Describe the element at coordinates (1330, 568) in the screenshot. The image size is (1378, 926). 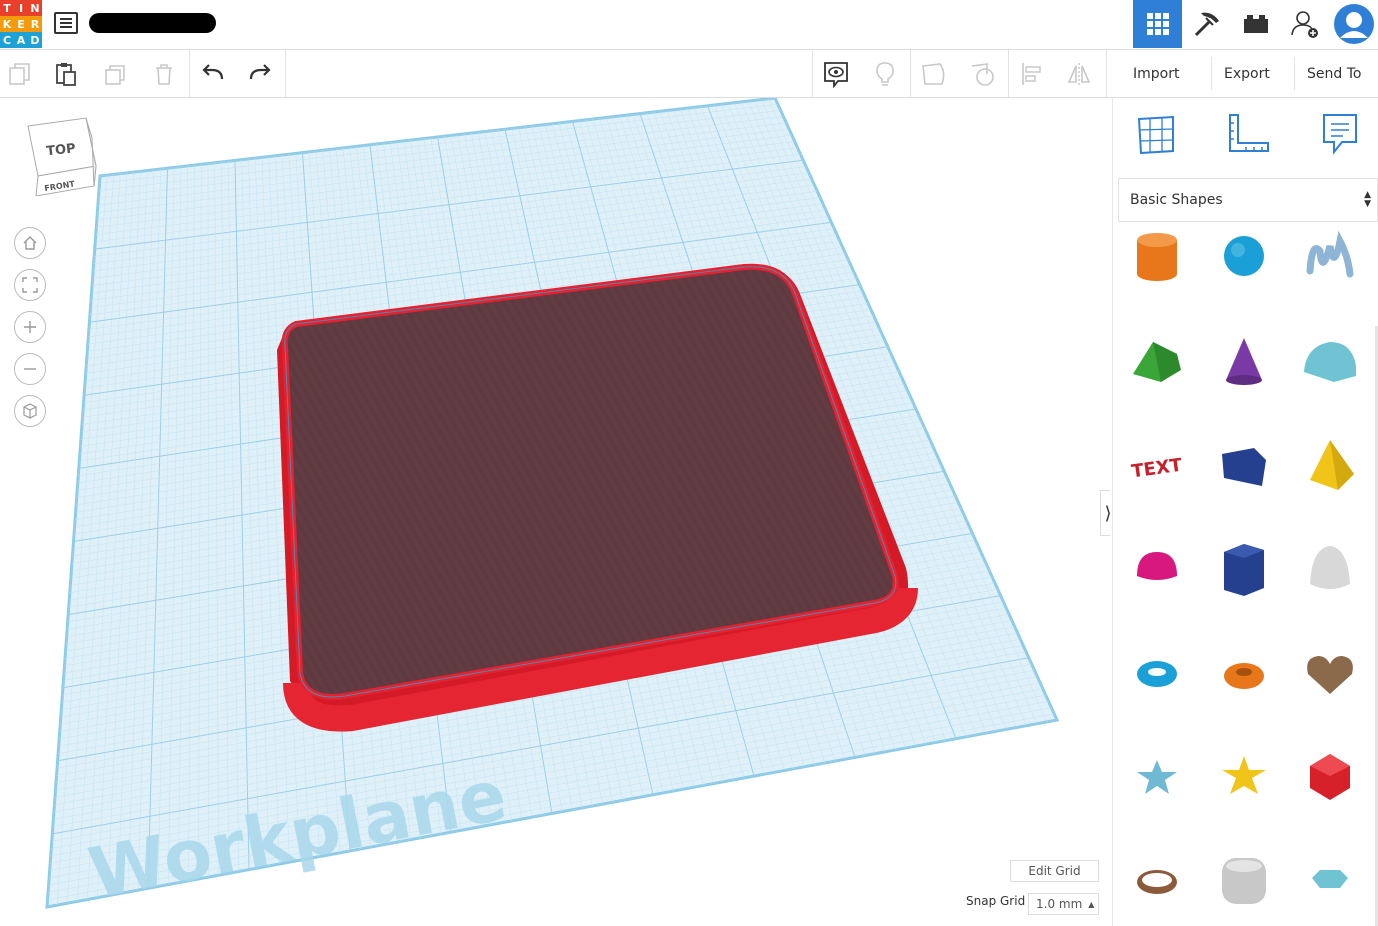
I see `shape-paraboloid` at that location.